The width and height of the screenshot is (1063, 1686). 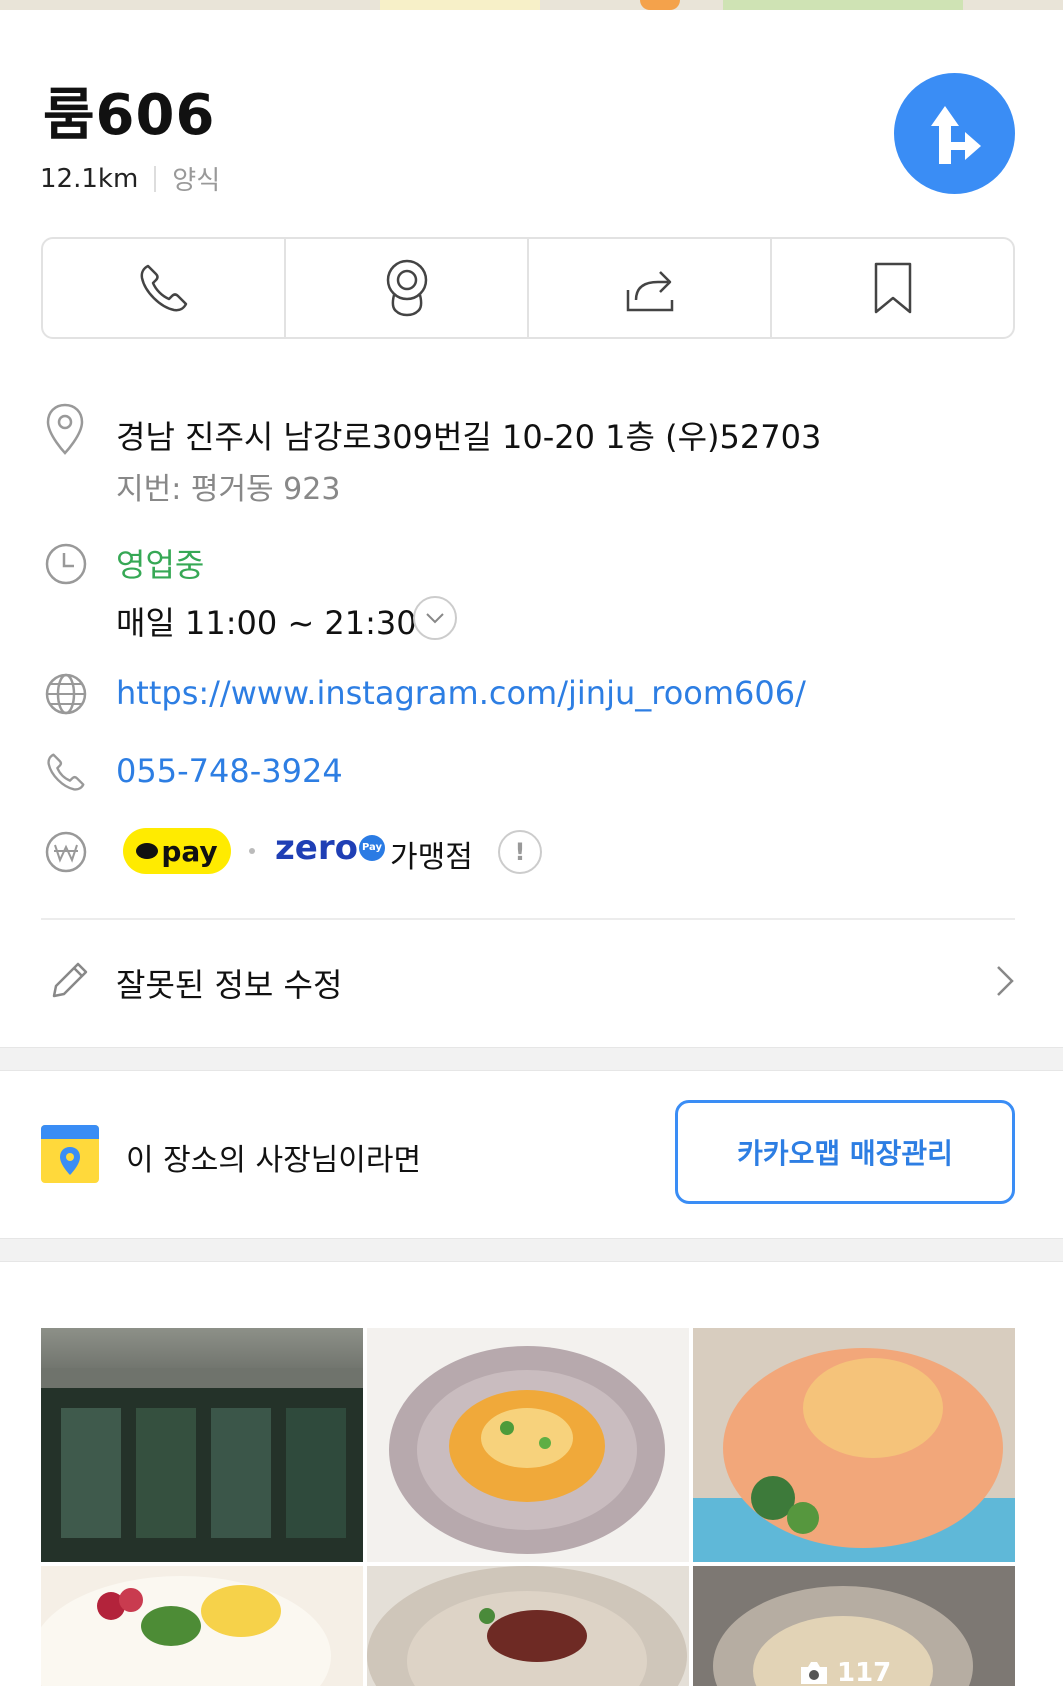 What do you see at coordinates (66, 852) in the screenshot?
I see `won-icon` at bounding box center [66, 852].